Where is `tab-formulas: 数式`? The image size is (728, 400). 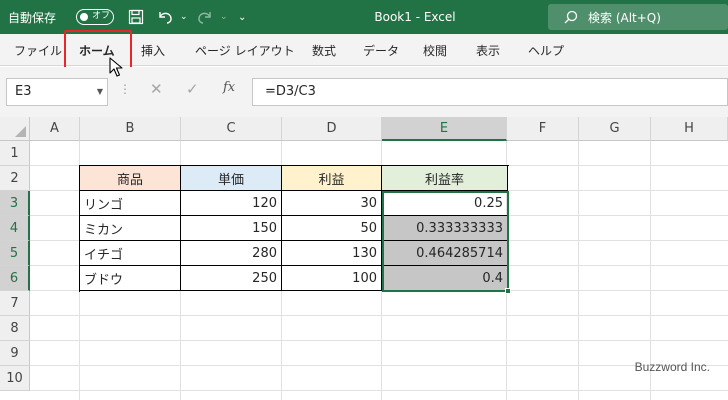 tab-formulas: 数式 is located at coordinates (324, 50).